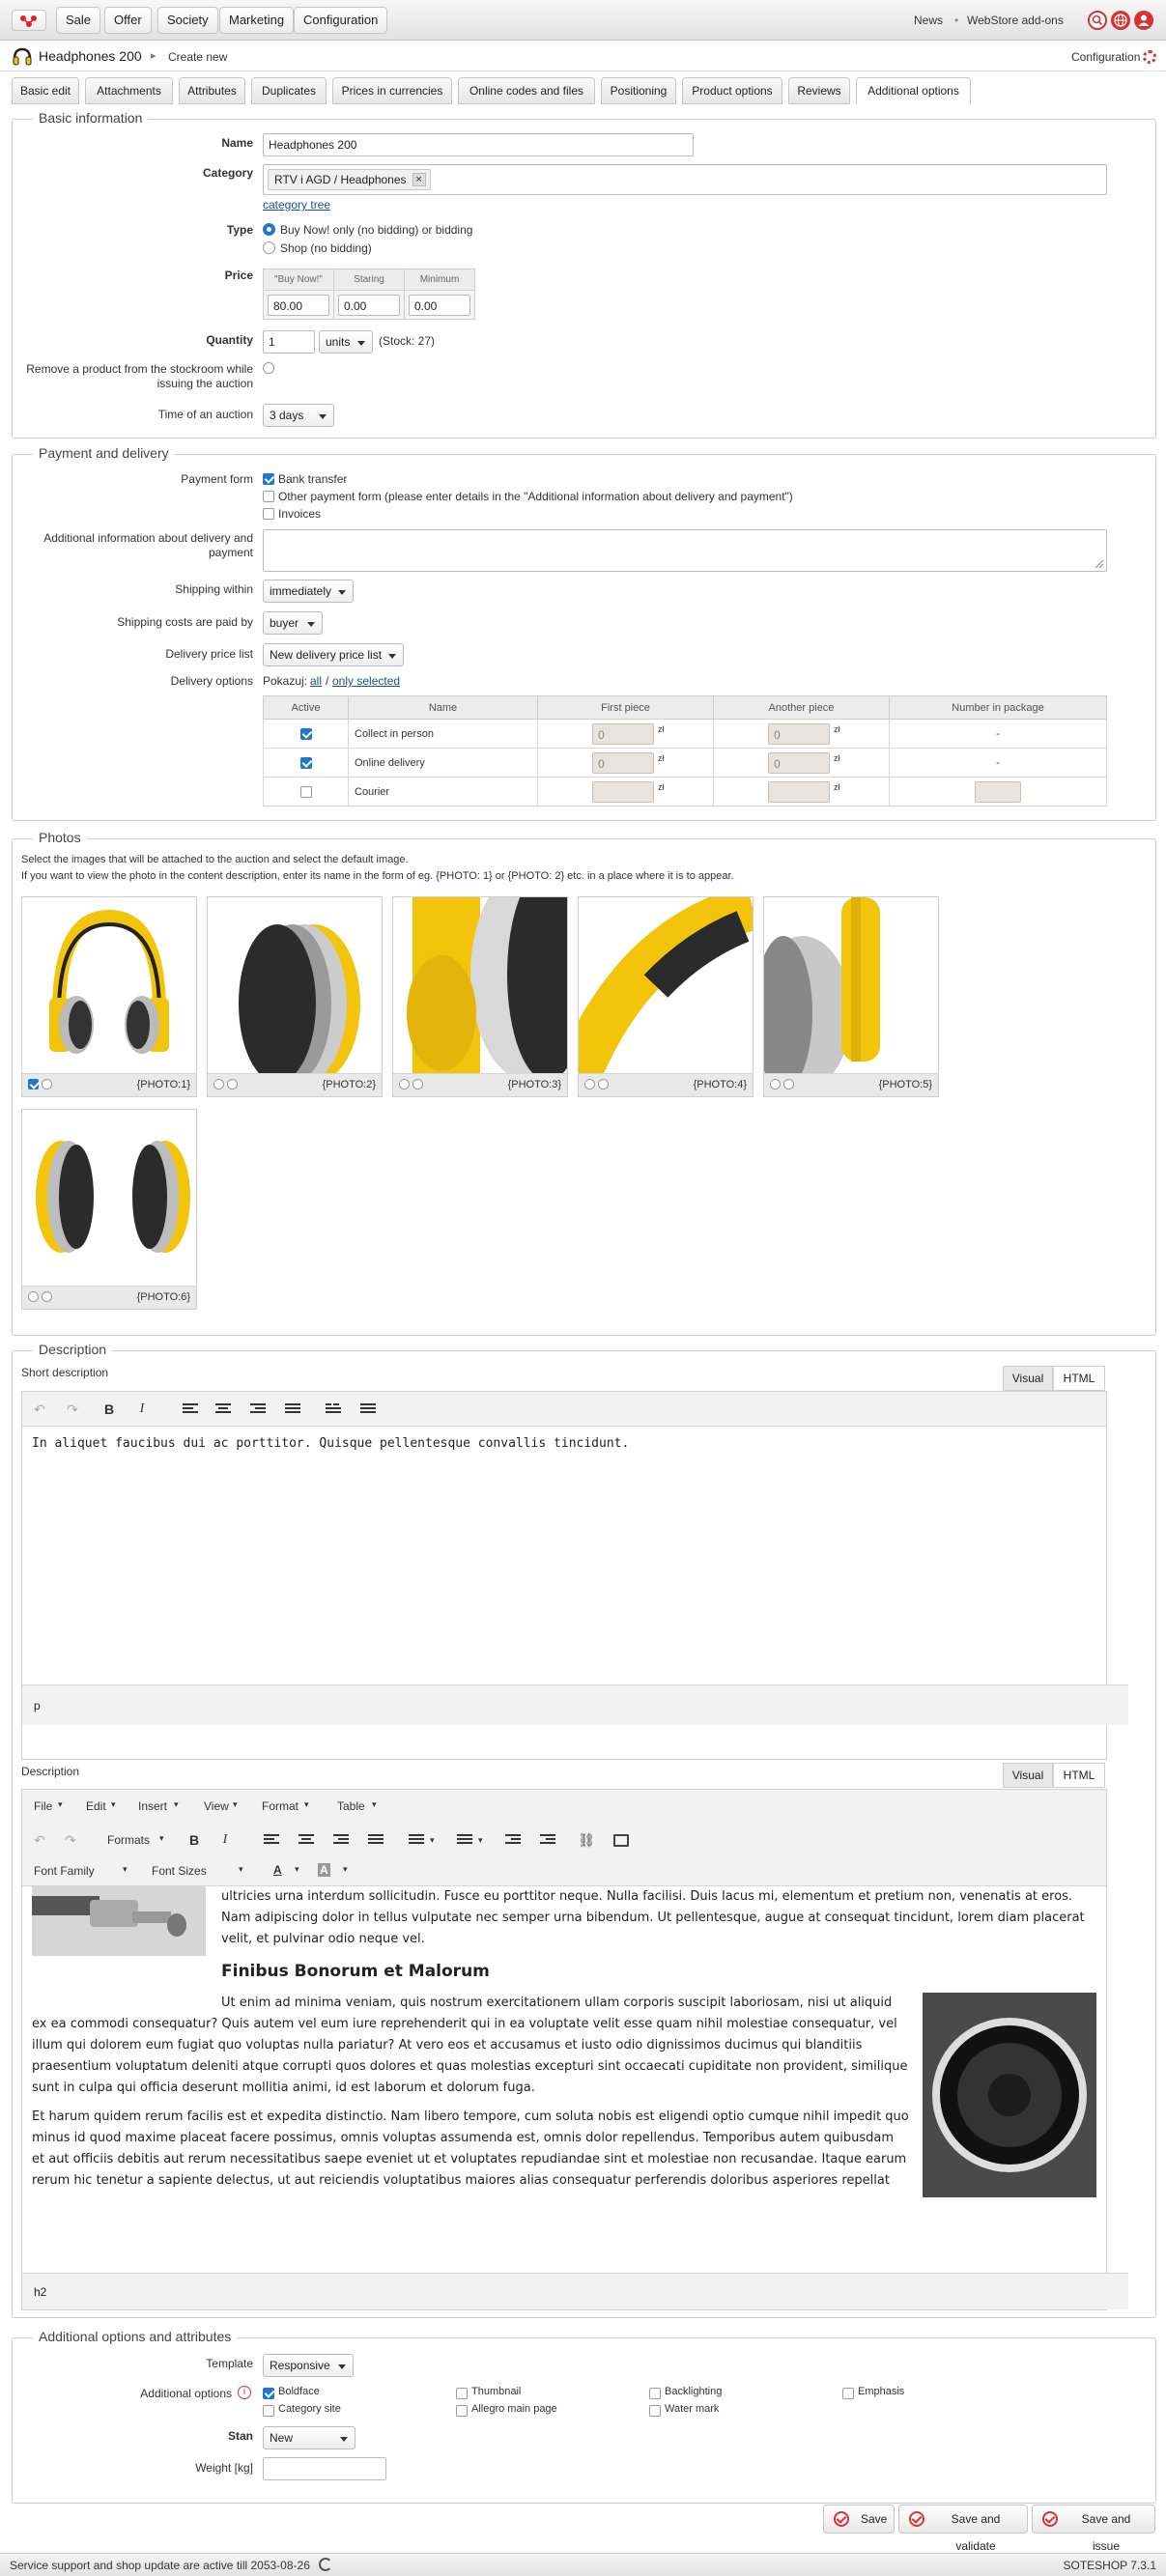 The width and height of the screenshot is (1166, 2576). I want to click on stan-select: New, so click(309, 2437).